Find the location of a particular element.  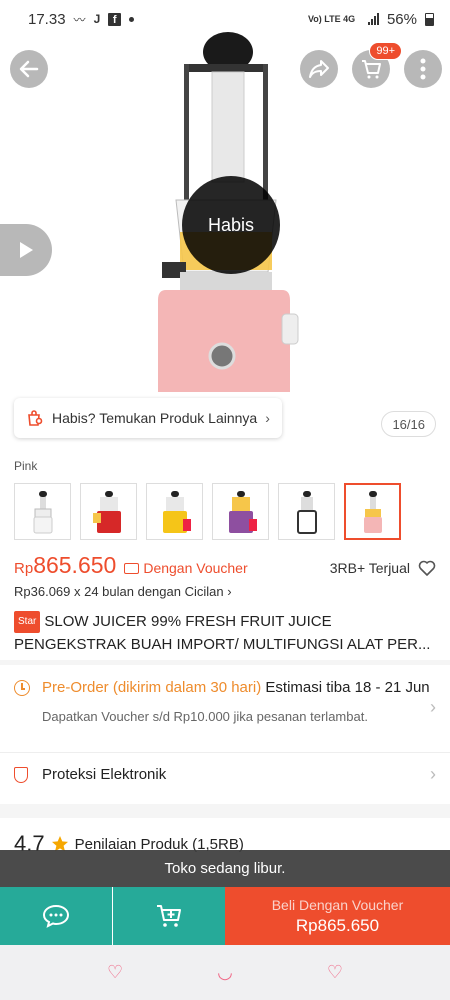

buy-with-voucher-button: Beli Dengan Voucher Rp865.650 is located at coordinates (337, 916).